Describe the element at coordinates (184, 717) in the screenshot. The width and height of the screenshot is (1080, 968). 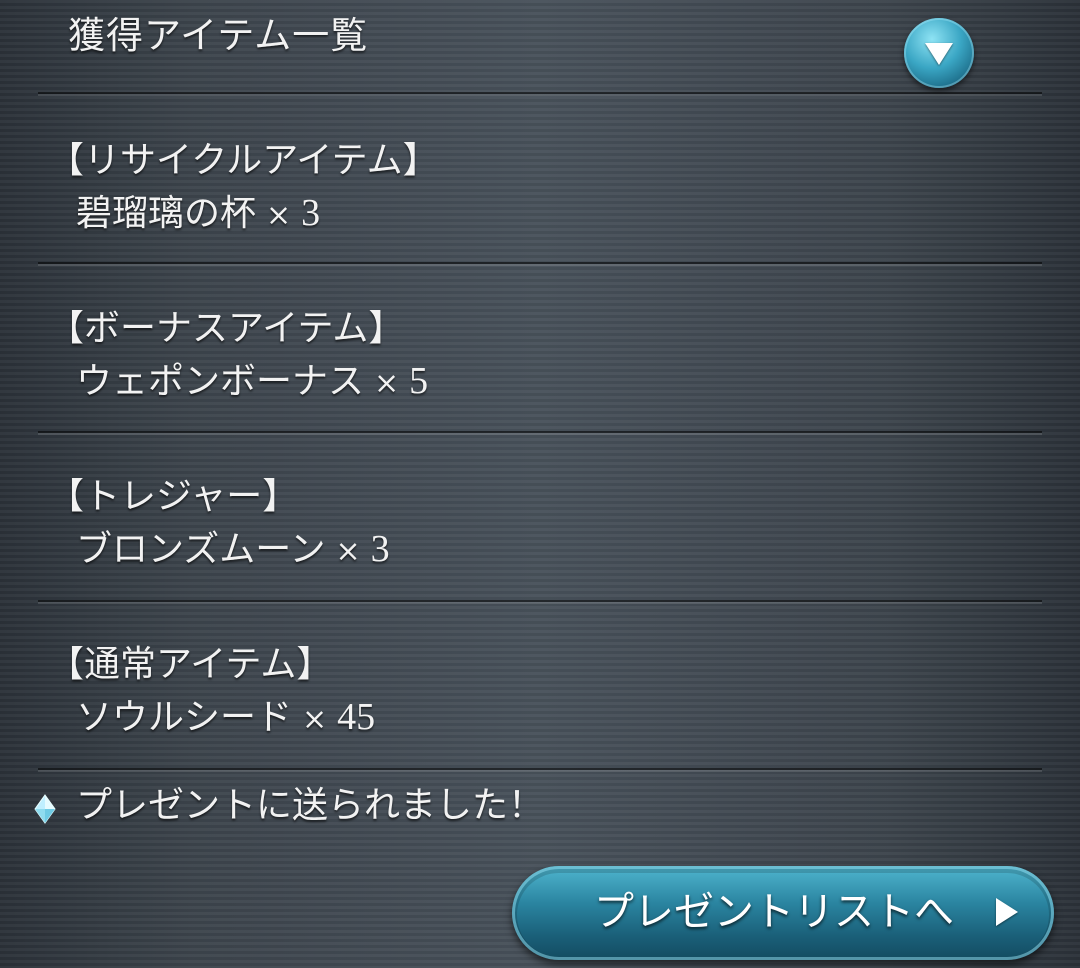
I see `item-name: ソウルシード` at that location.